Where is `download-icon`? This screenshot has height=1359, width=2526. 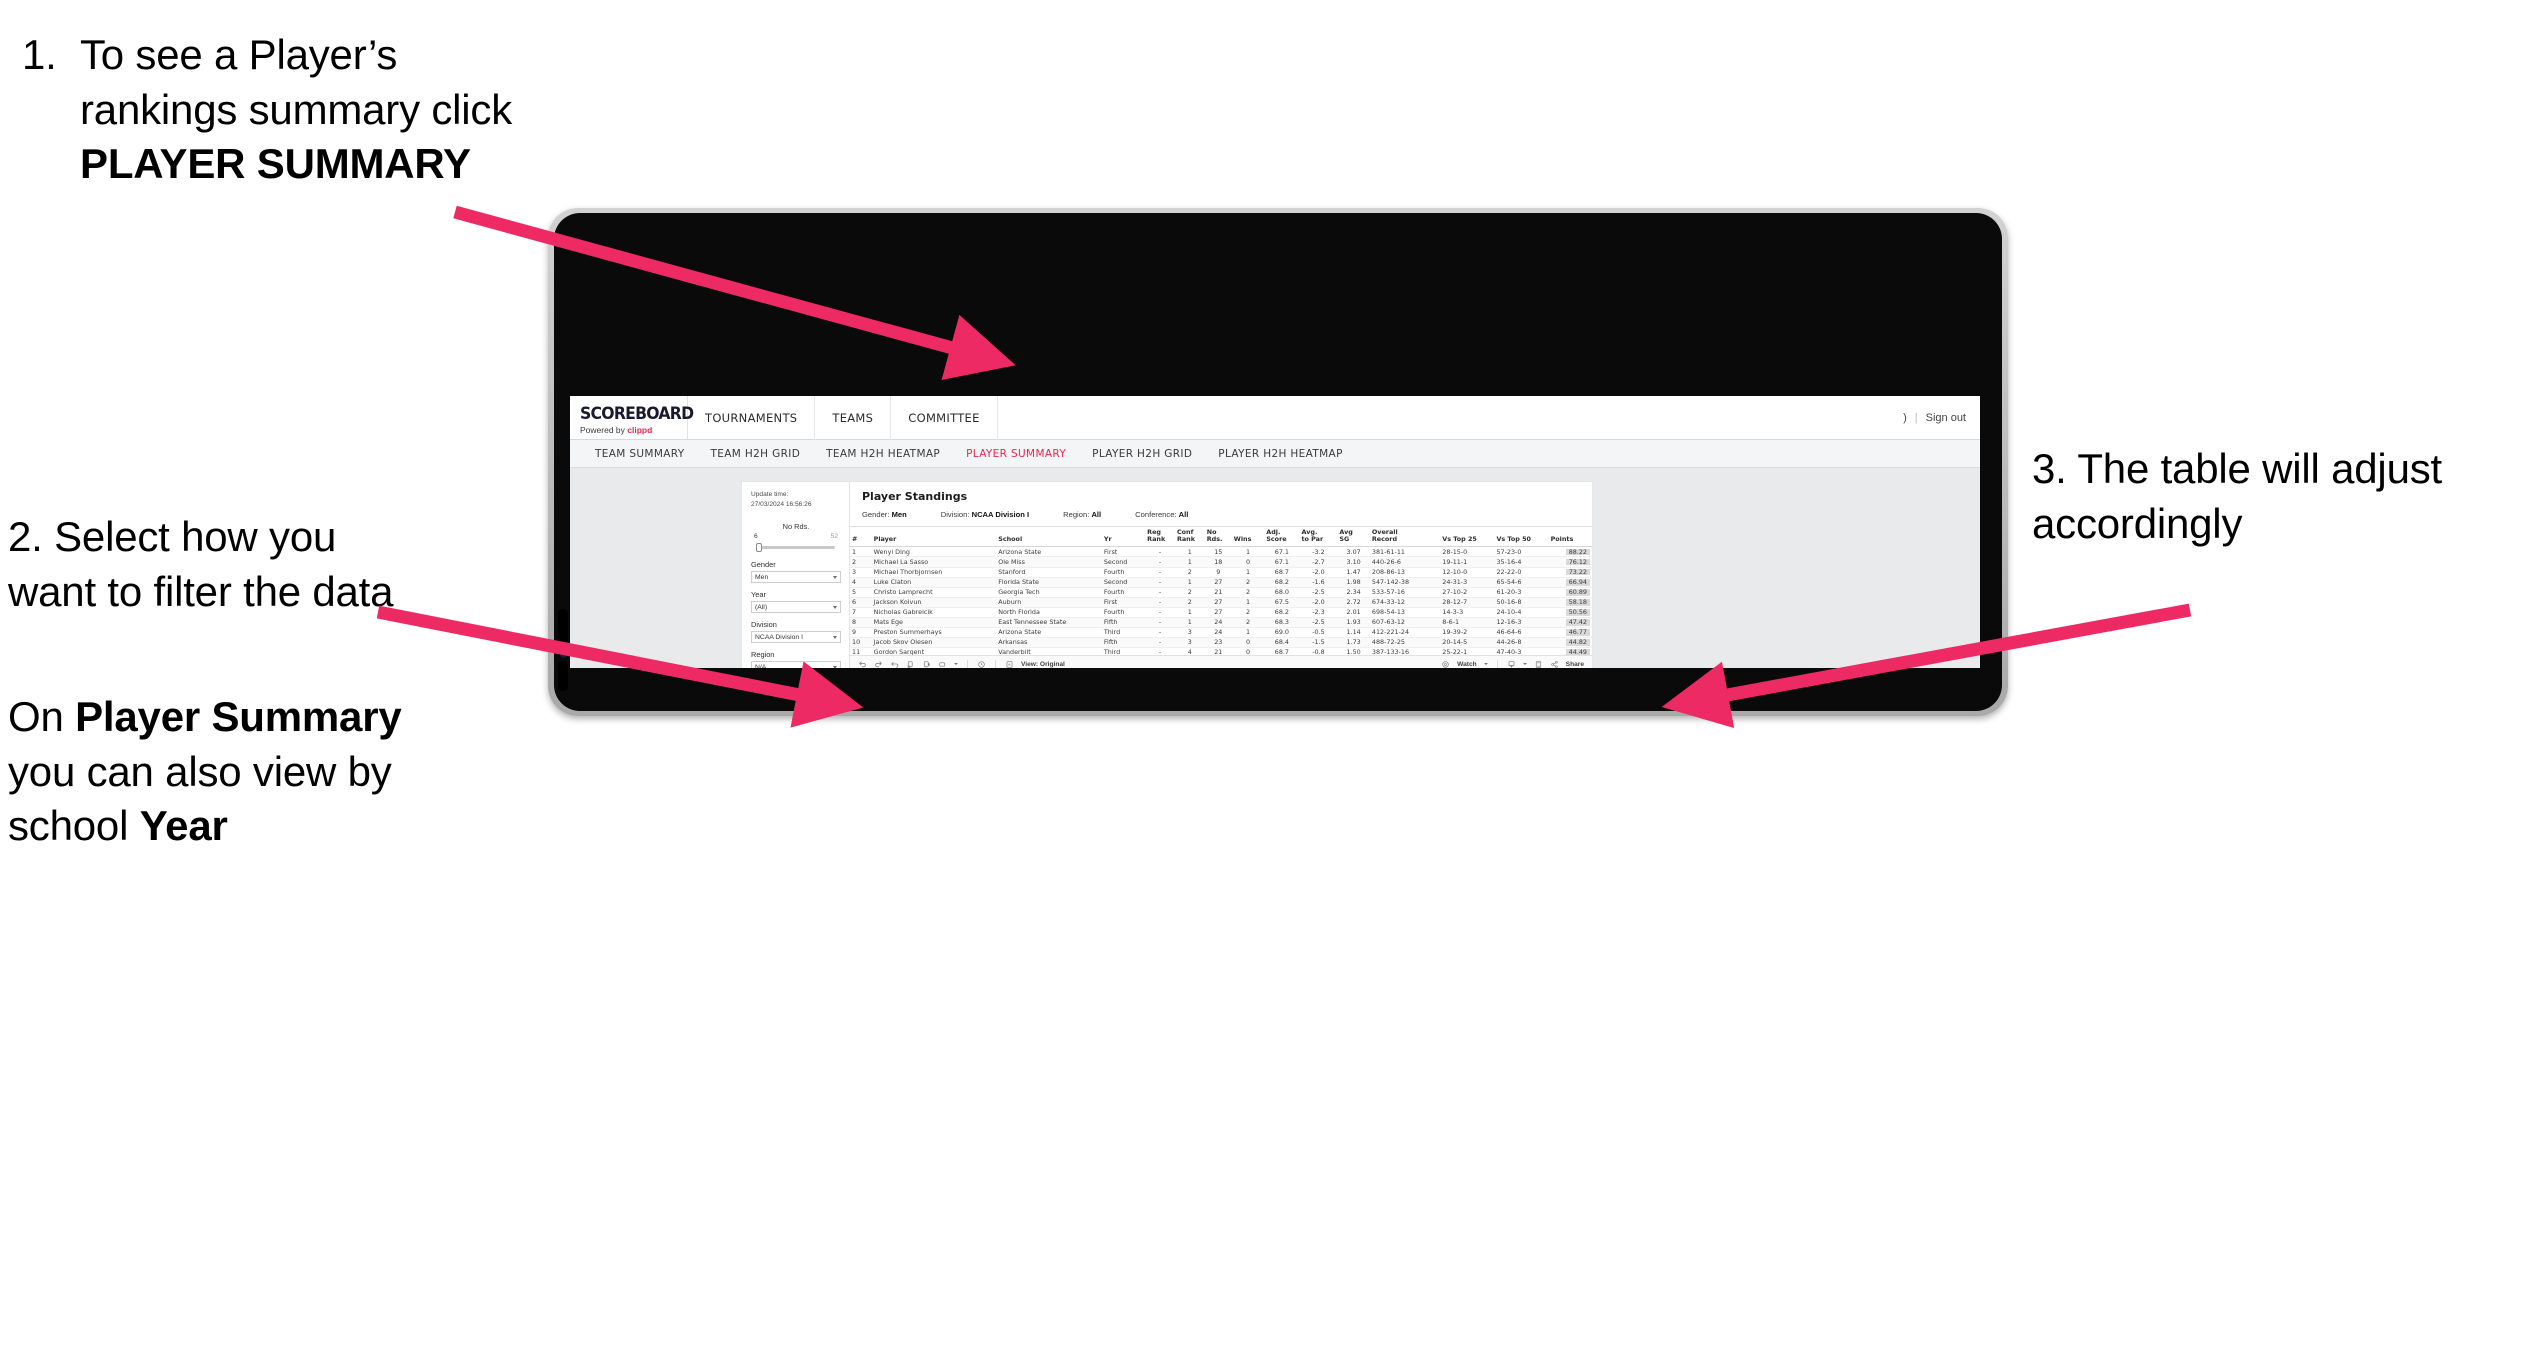
download-icon is located at coordinates (1511, 664).